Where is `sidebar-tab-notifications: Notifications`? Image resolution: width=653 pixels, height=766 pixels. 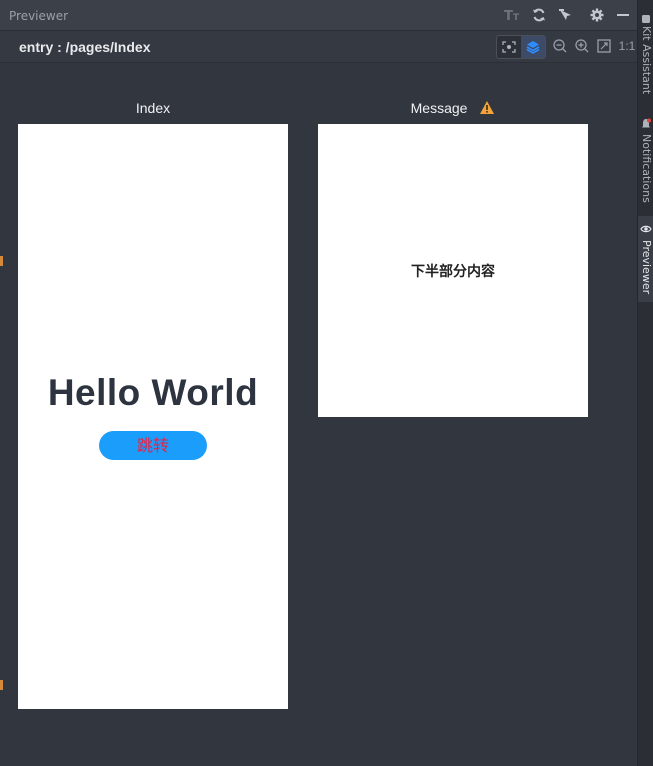 sidebar-tab-notifications: Notifications is located at coordinates (645, 162).